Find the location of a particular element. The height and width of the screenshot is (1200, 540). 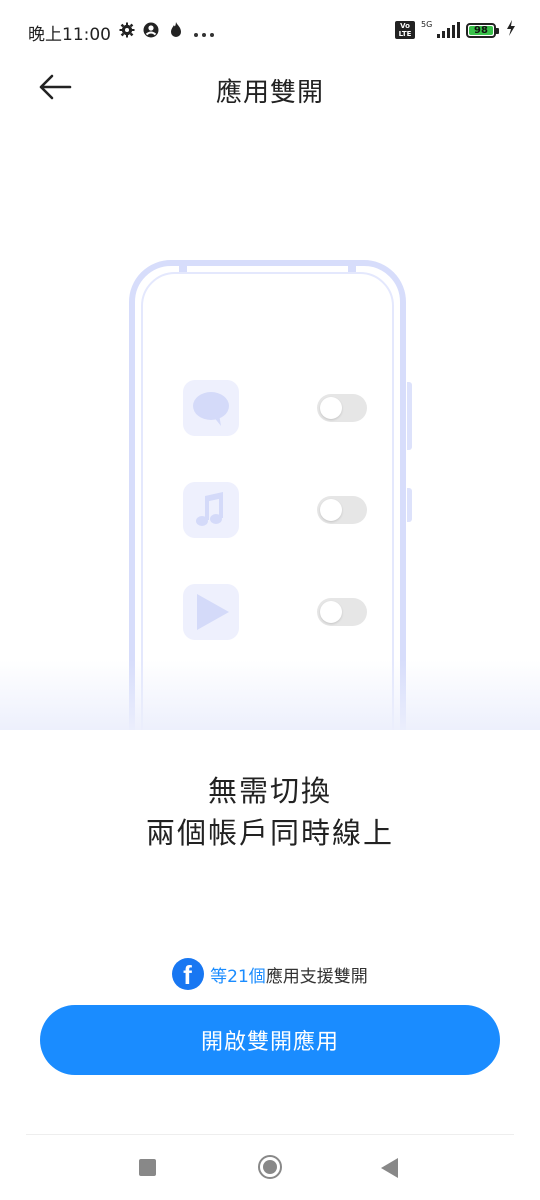

supported-count: 等21個 is located at coordinates (238, 977).